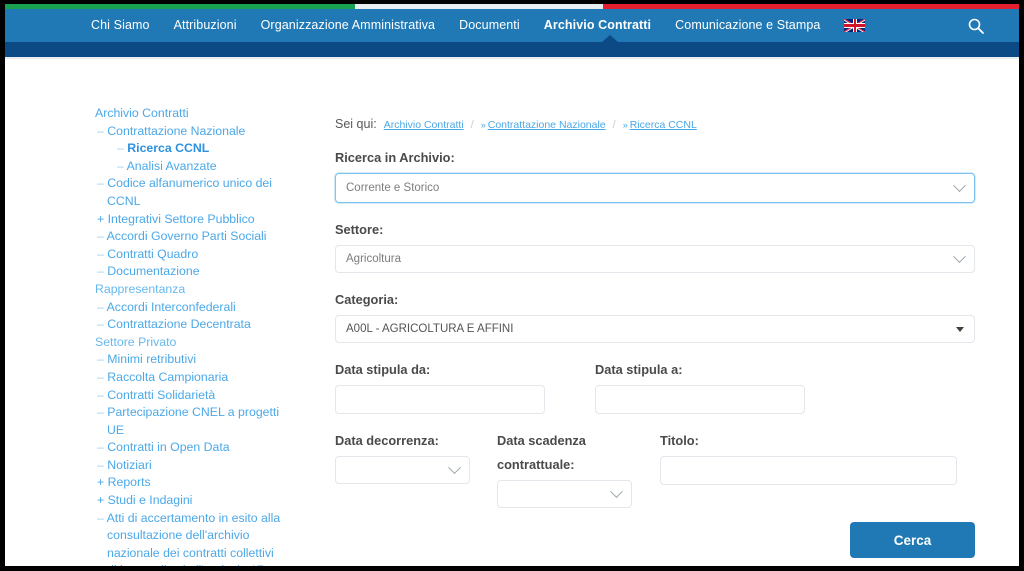  What do you see at coordinates (176, 130) in the screenshot?
I see `sidebar-item-label: Contrattazione Nazionale` at bounding box center [176, 130].